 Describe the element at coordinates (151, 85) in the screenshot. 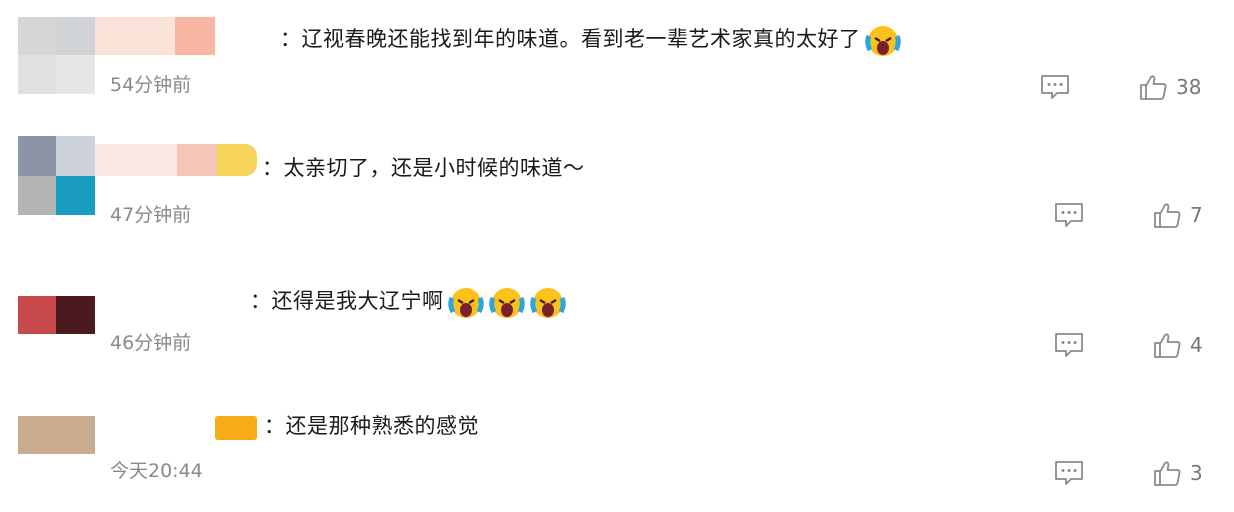

I see `comment-time: 54分钟前` at that location.